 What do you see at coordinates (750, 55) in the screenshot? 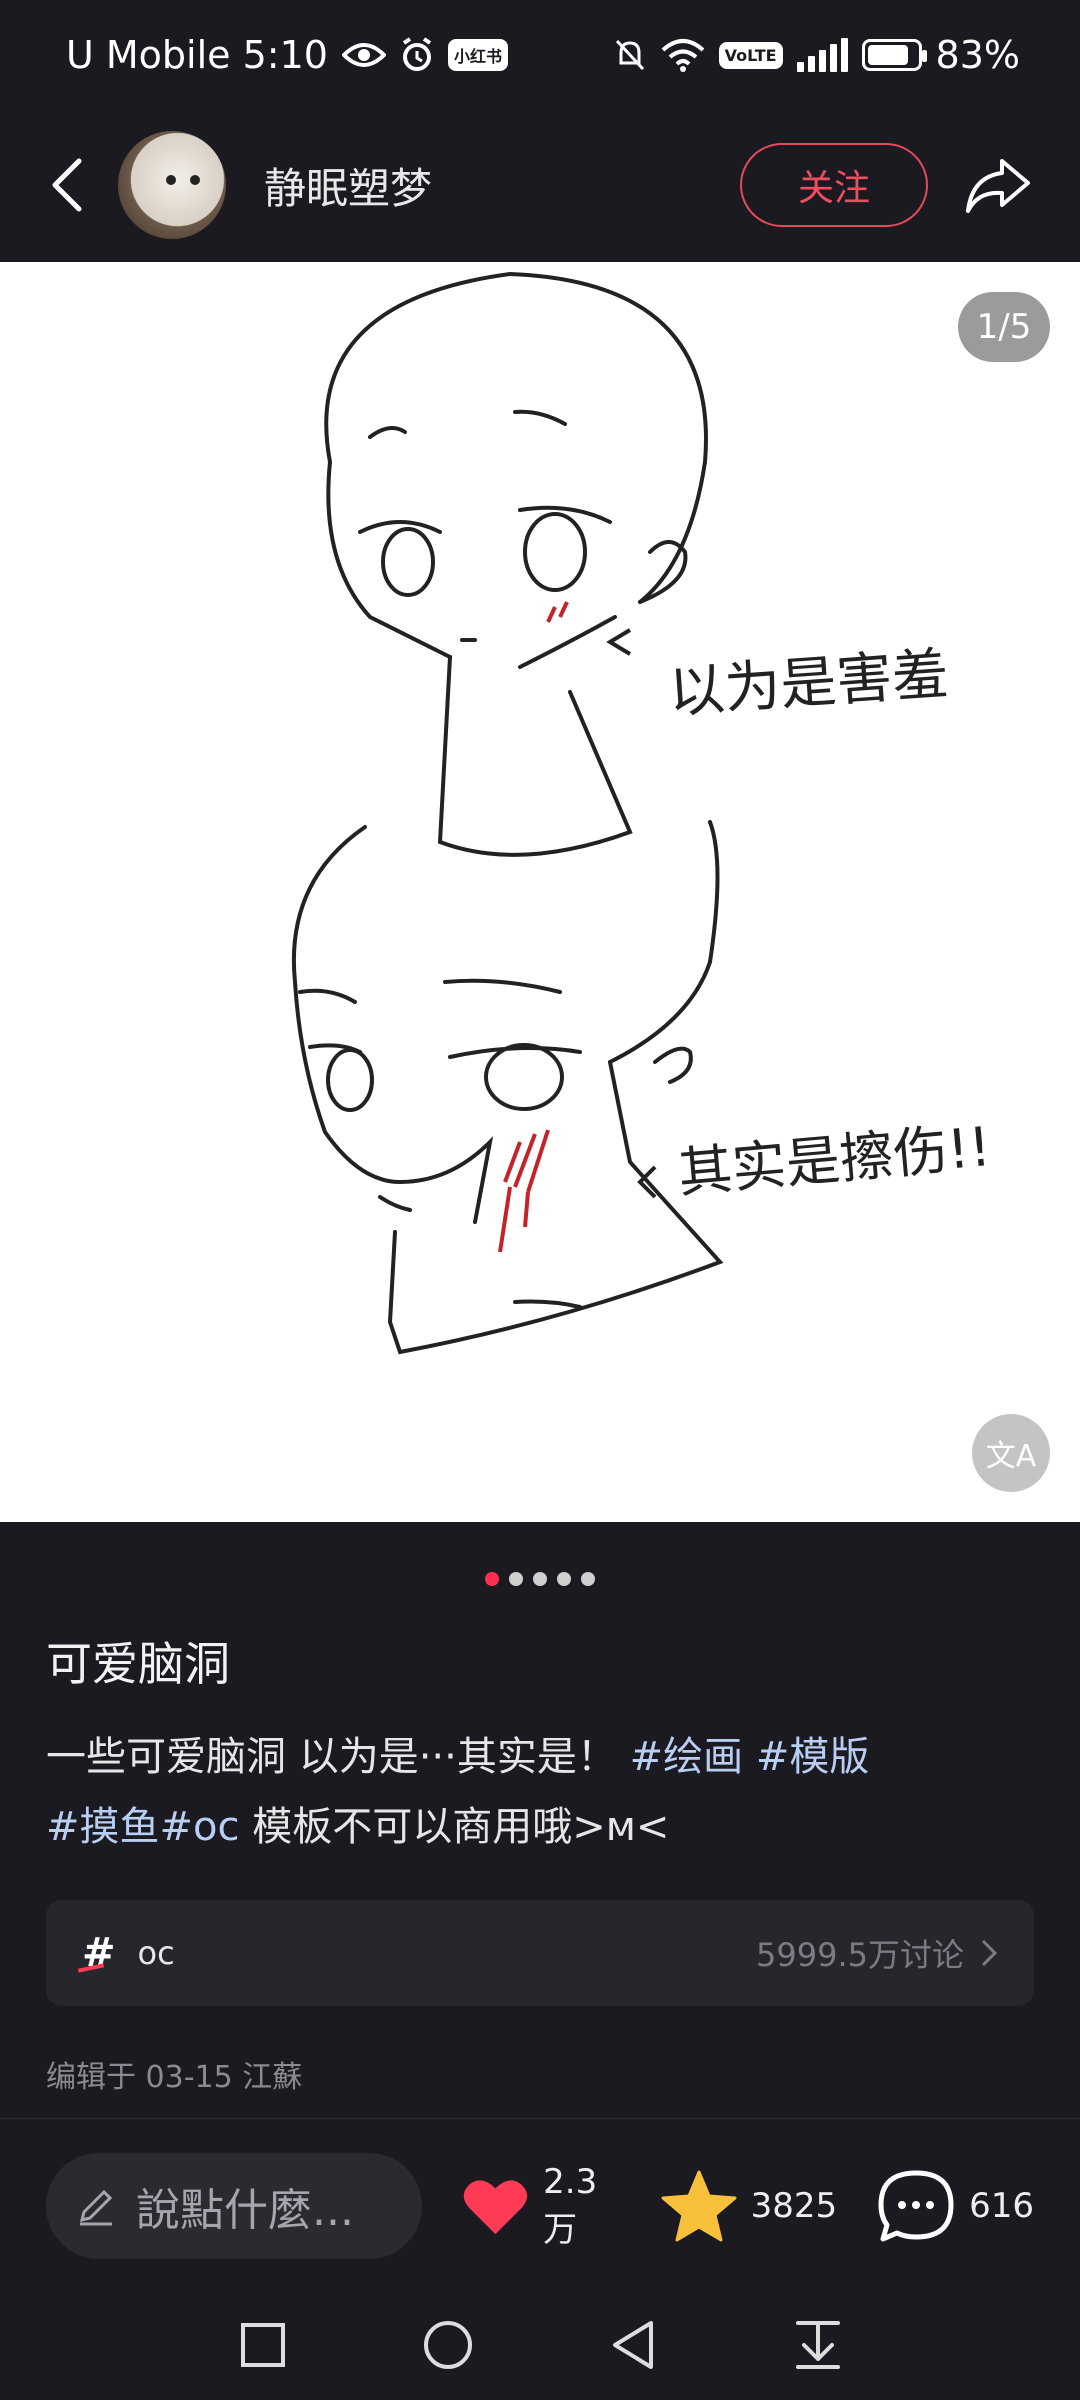
I see `volte-badge: VoLTE` at bounding box center [750, 55].